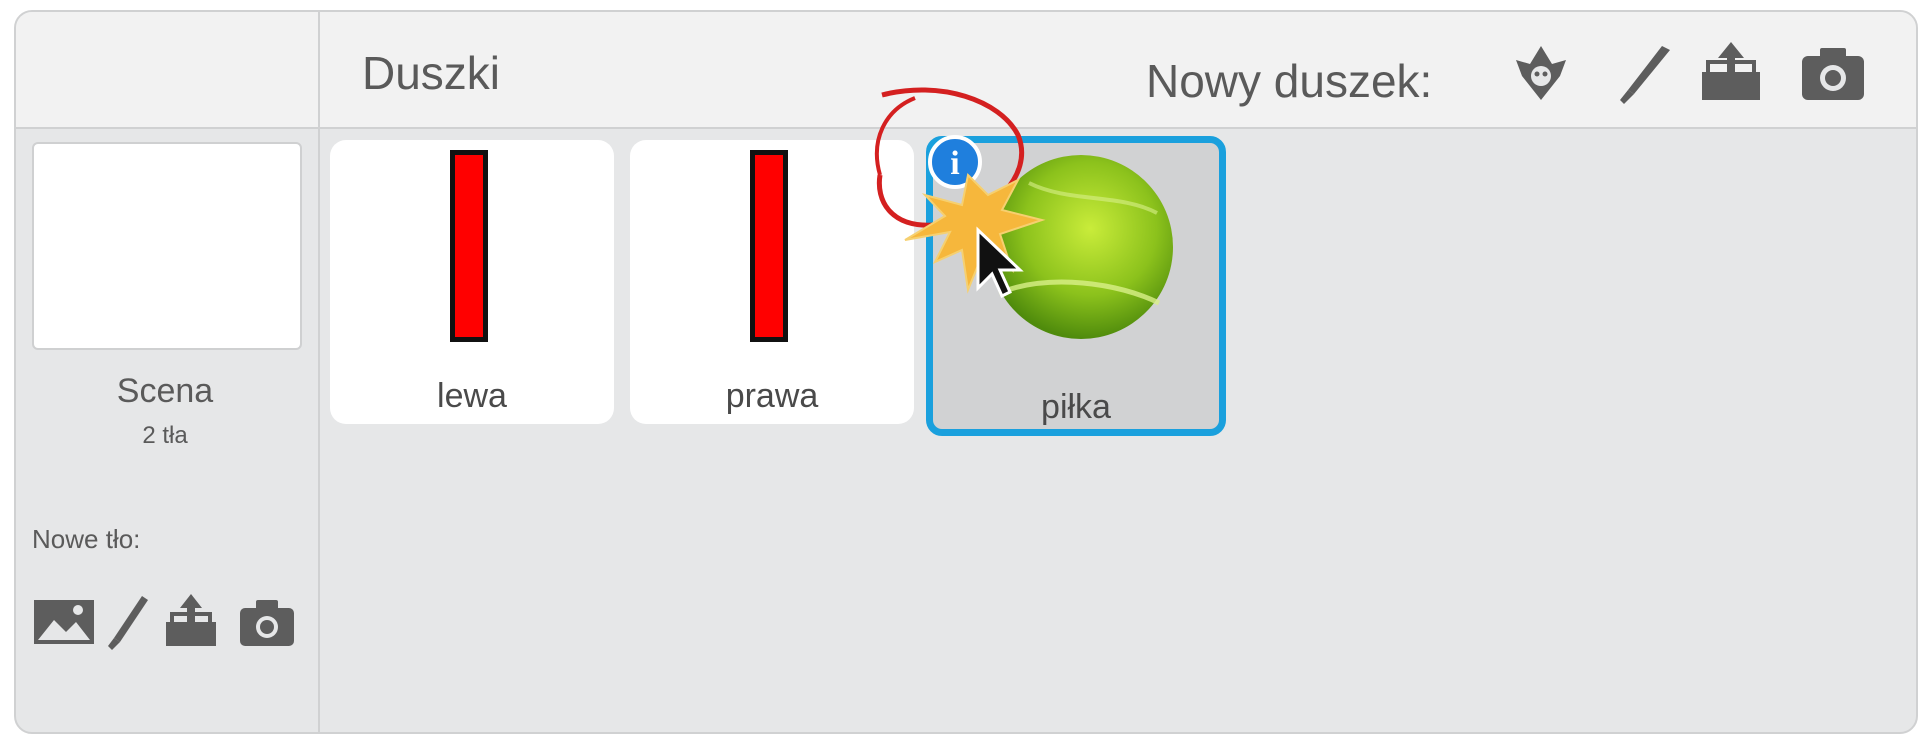 The width and height of the screenshot is (1920, 734). I want to click on sprites-title: Duszki, so click(431, 73).